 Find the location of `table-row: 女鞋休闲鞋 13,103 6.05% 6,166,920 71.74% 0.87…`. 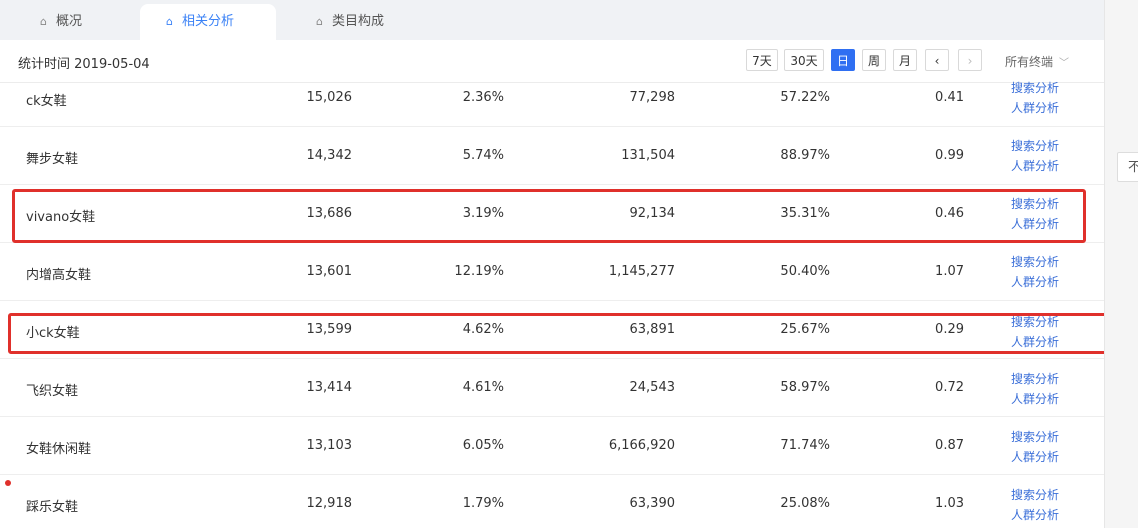

table-row: 女鞋休闲鞋 13,103 6.05% 6,166,920 71.74% 0.87… is located at coordinates (552, 445).